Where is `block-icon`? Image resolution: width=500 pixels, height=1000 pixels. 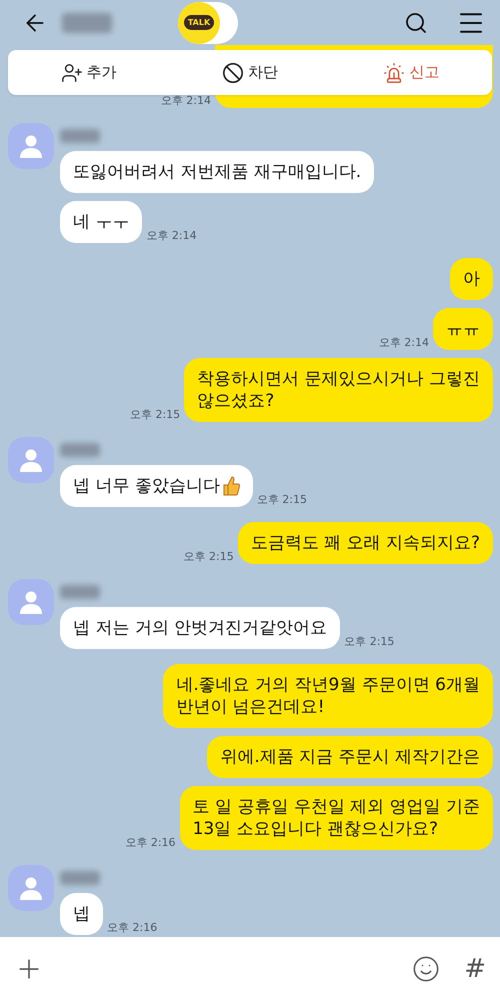 block-icon is located at coordinates (233, 73).